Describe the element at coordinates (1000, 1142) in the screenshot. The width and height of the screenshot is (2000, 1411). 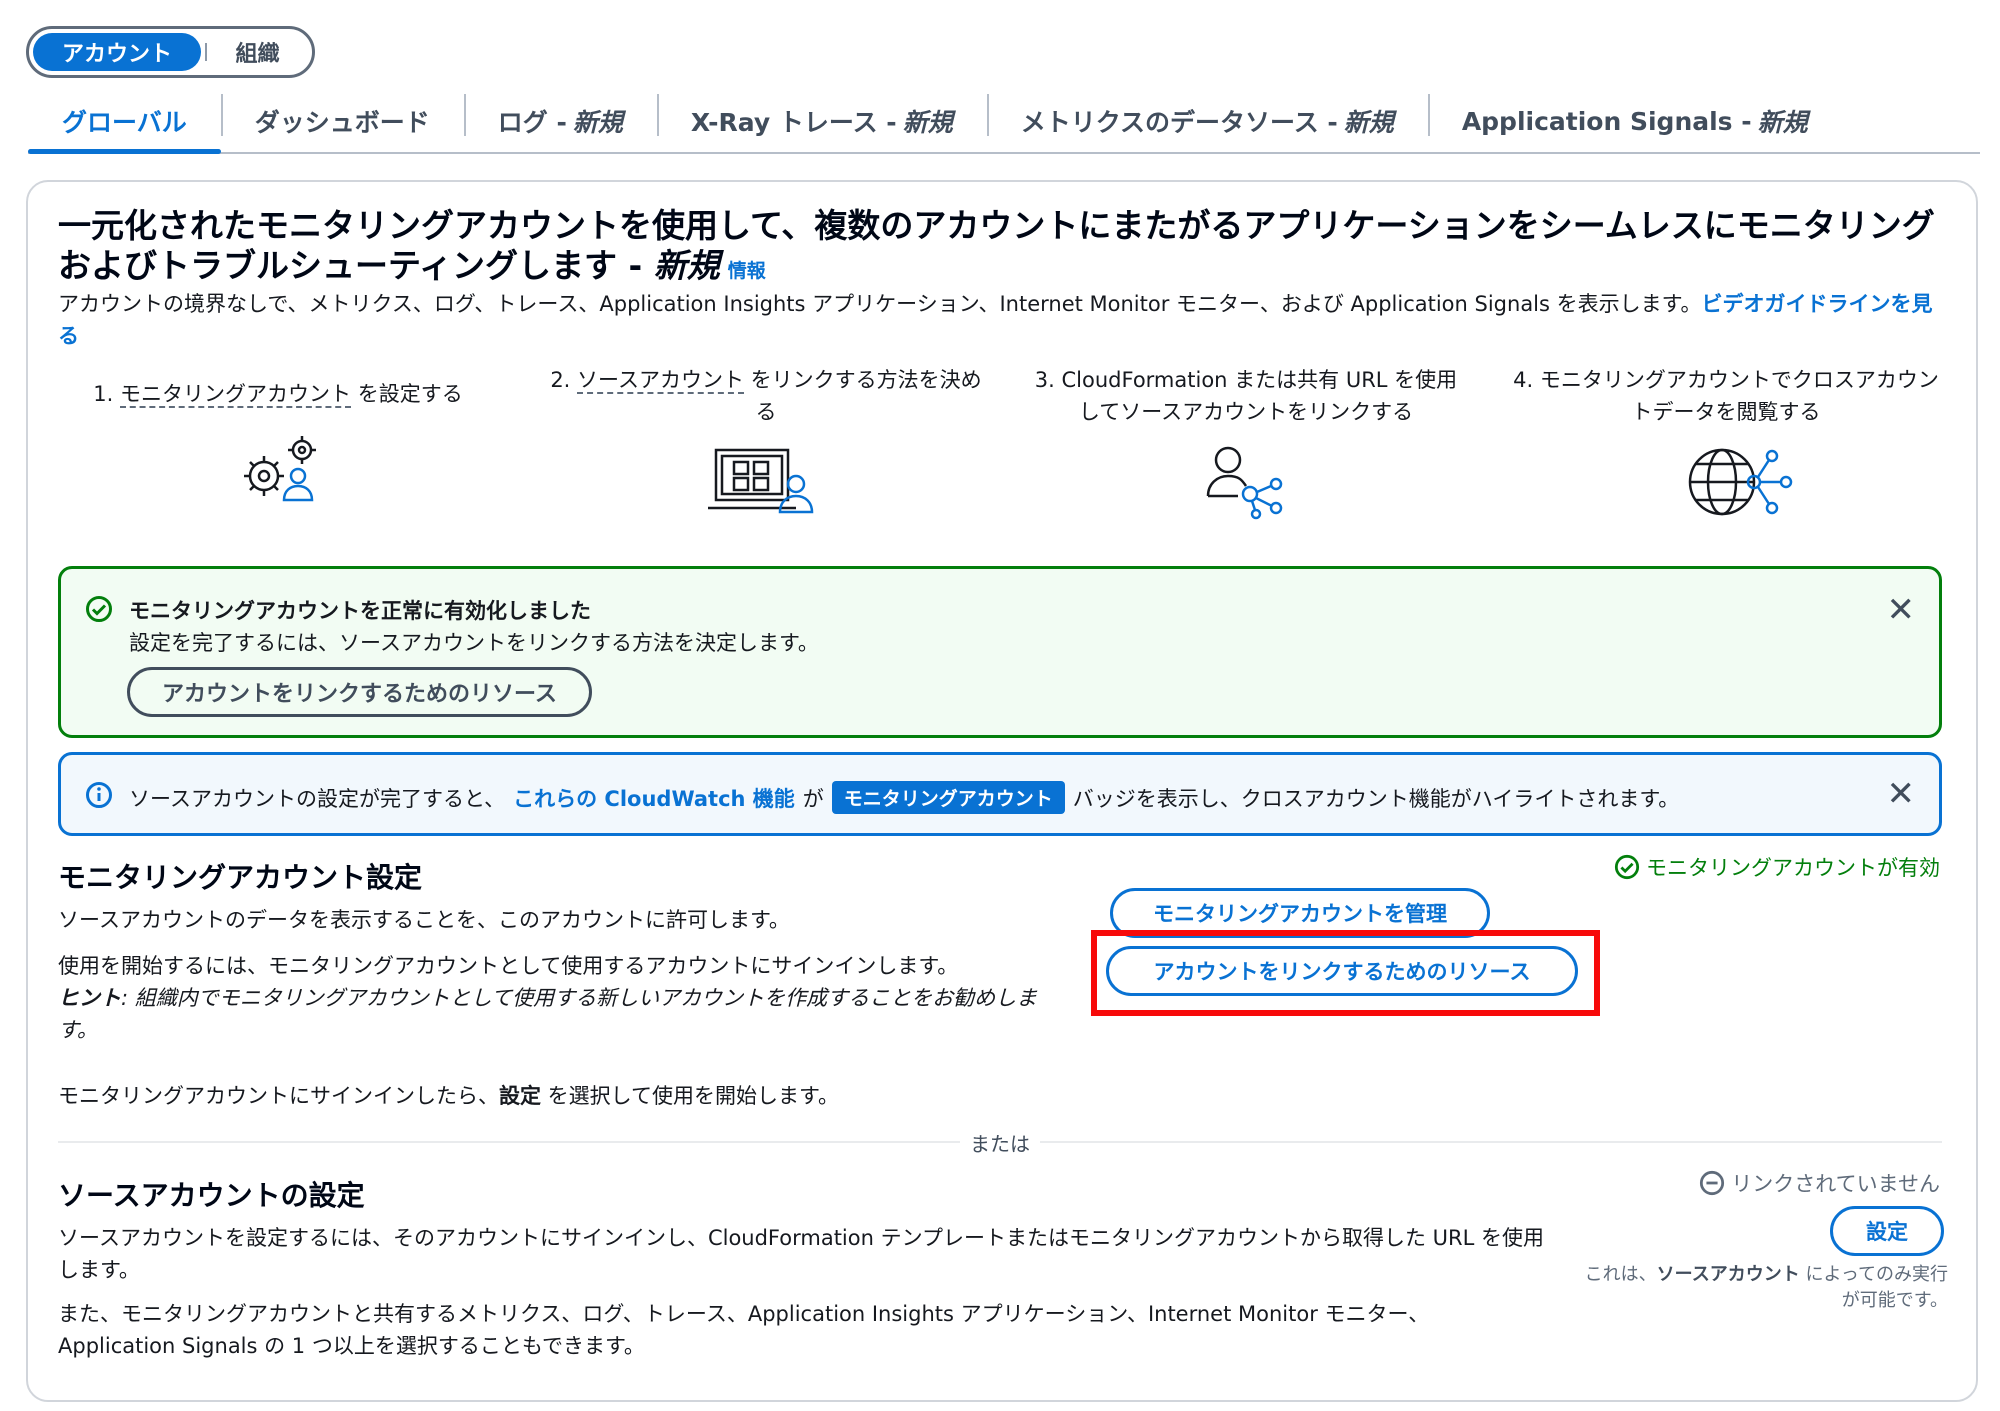
I see `divider-label: または` at that location.